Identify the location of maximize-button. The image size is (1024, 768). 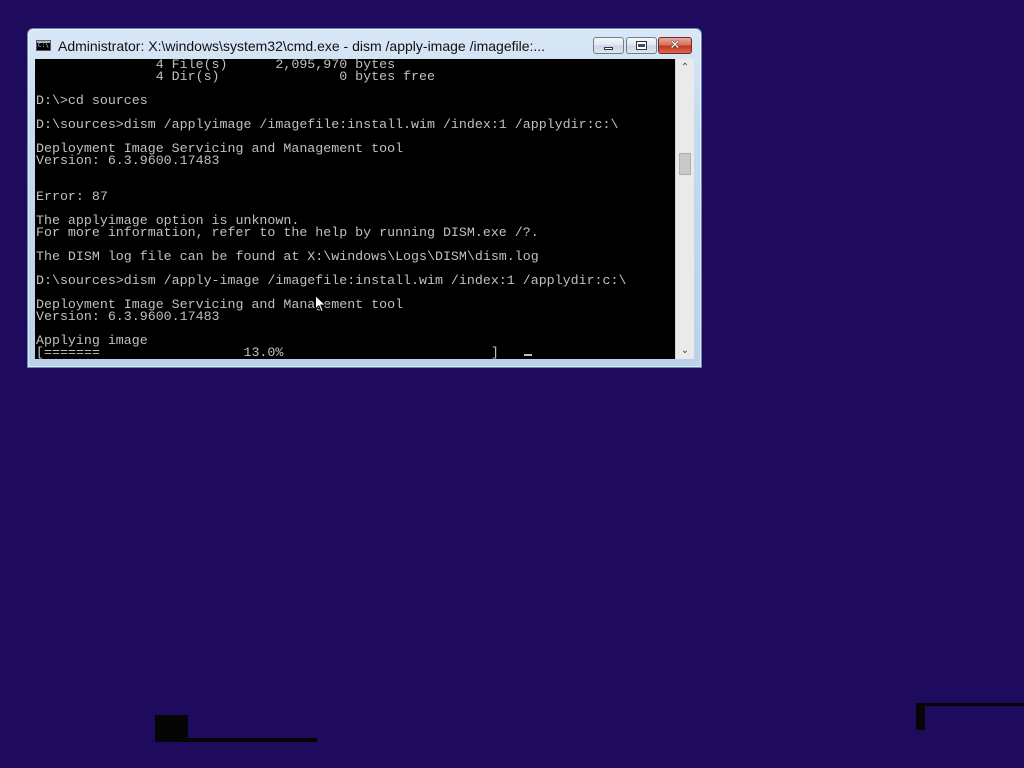
(641, 45).